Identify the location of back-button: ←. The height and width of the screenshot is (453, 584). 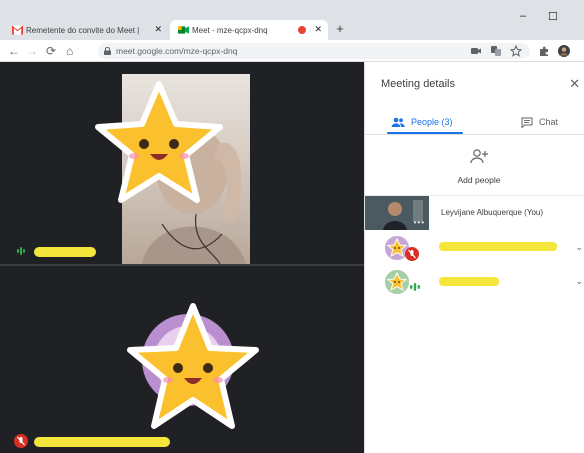
(14, 51).